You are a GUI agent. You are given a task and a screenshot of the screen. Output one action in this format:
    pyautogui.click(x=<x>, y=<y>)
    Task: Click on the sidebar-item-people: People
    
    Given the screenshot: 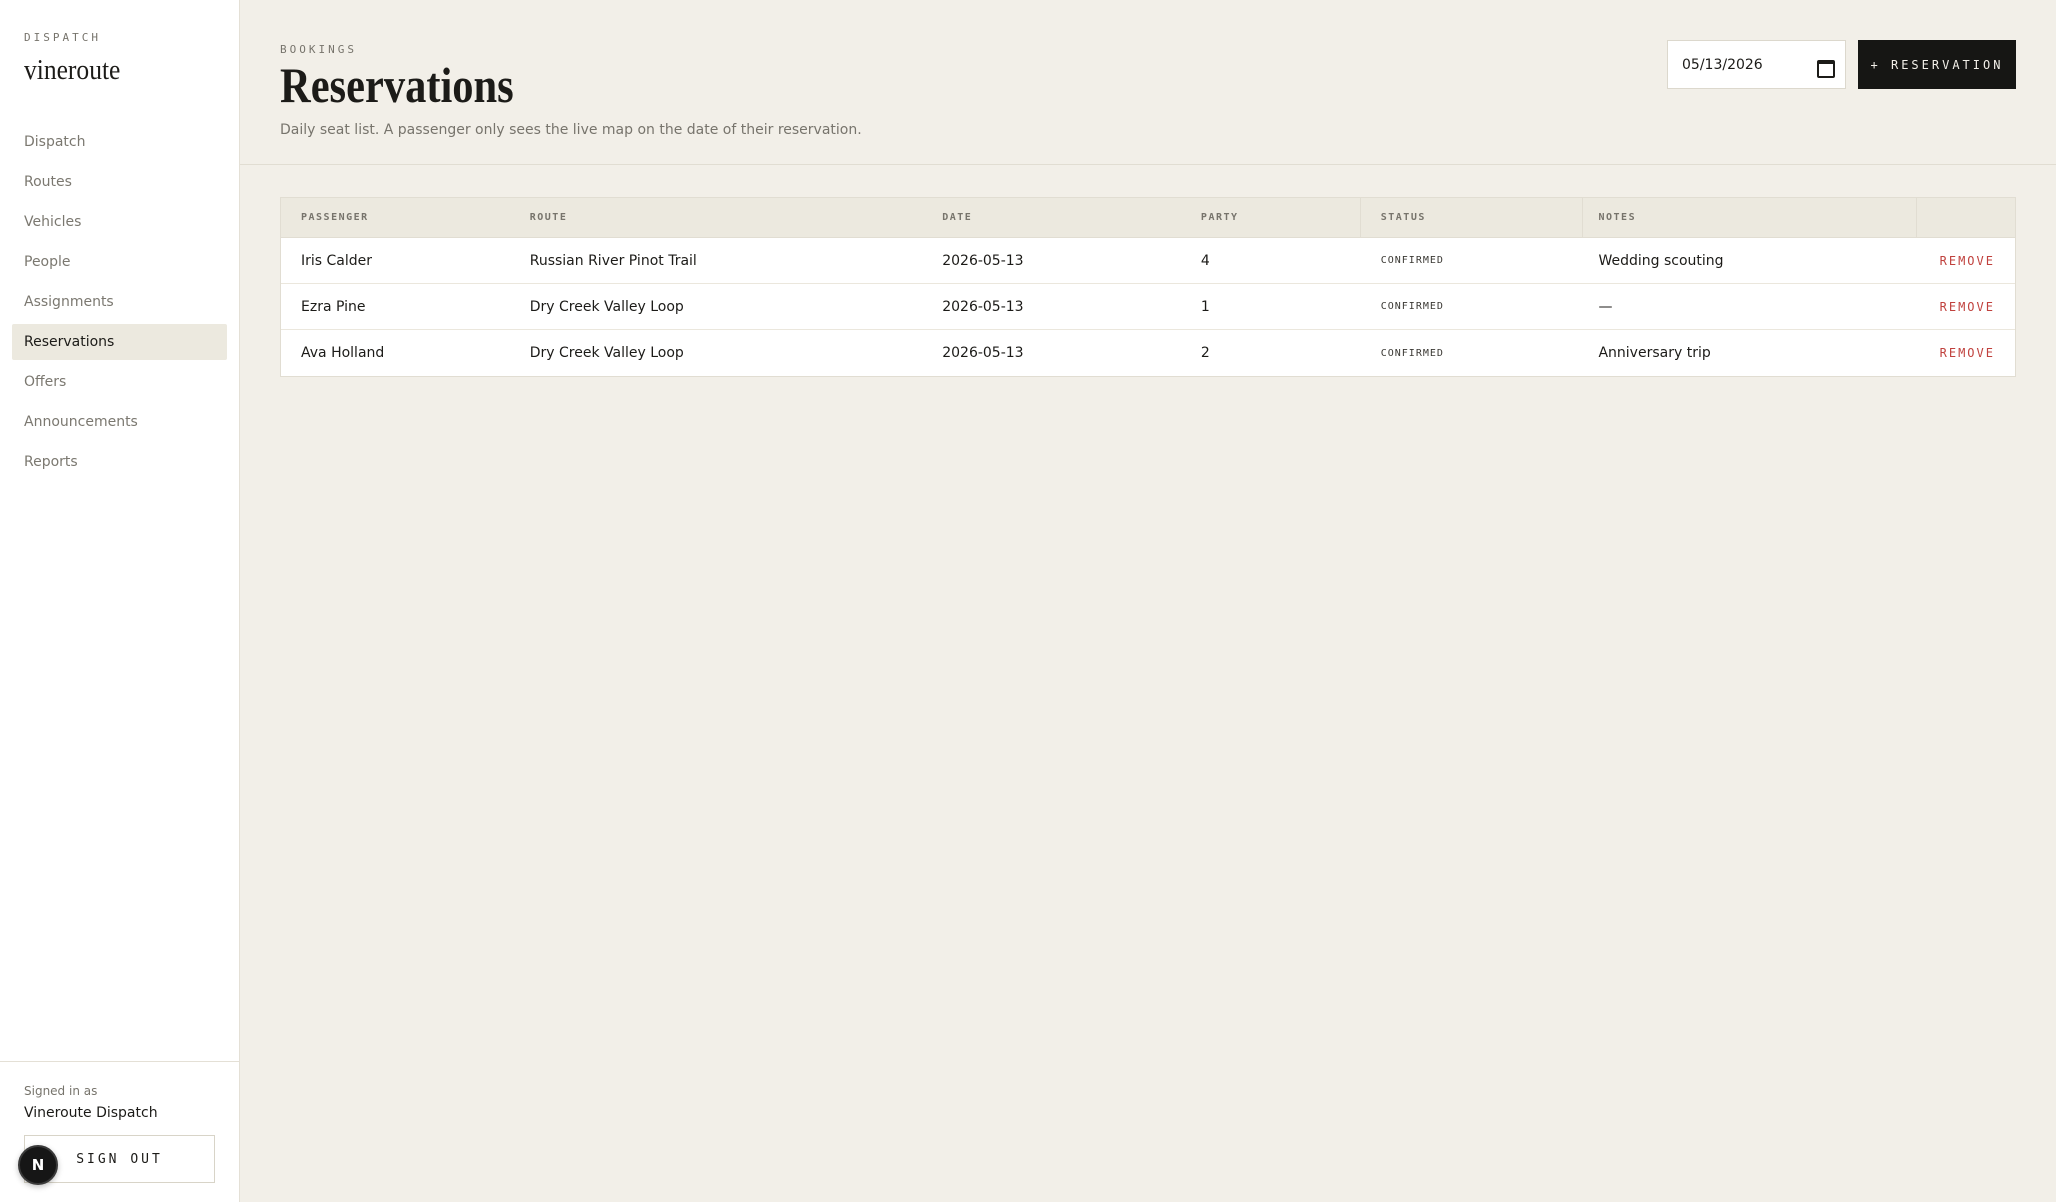 What is the action you would take?
    pyautogui.click(x=119, y=262)
    